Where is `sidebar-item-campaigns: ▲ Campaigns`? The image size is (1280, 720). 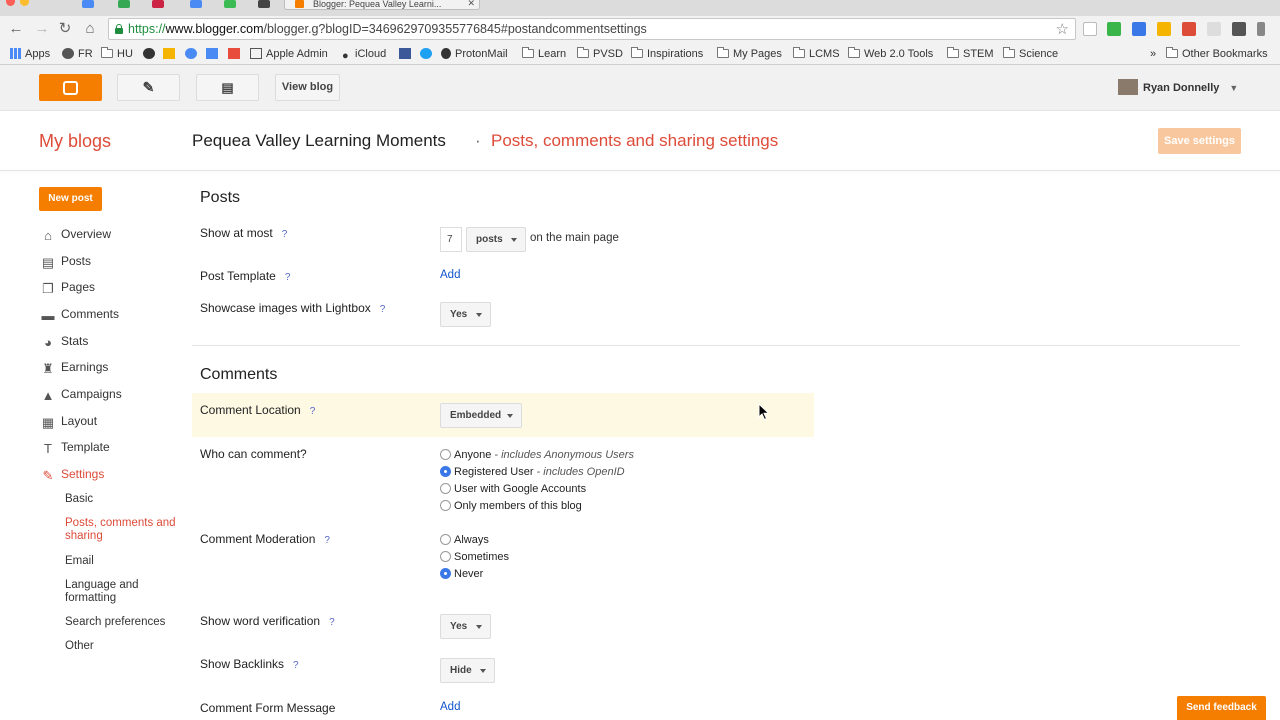 sidebar-item-campaigns: ▲ Campaigns is located at coordinates (81, 394).